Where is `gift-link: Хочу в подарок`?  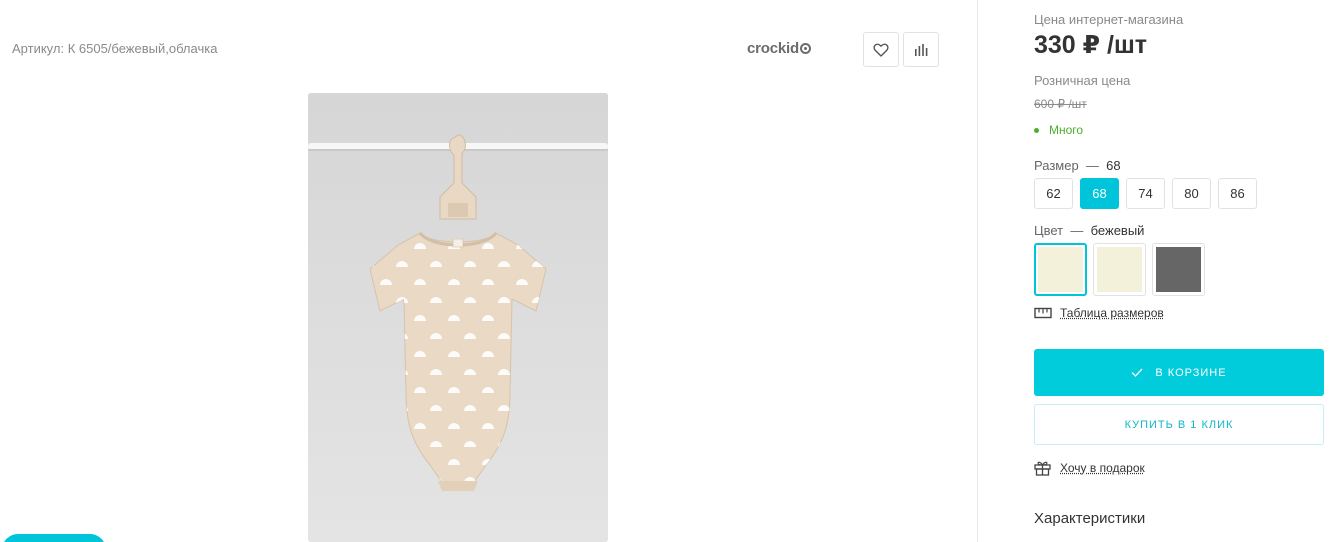 gift-link: Хочу в подарок is located at coordinates (1089, 468).